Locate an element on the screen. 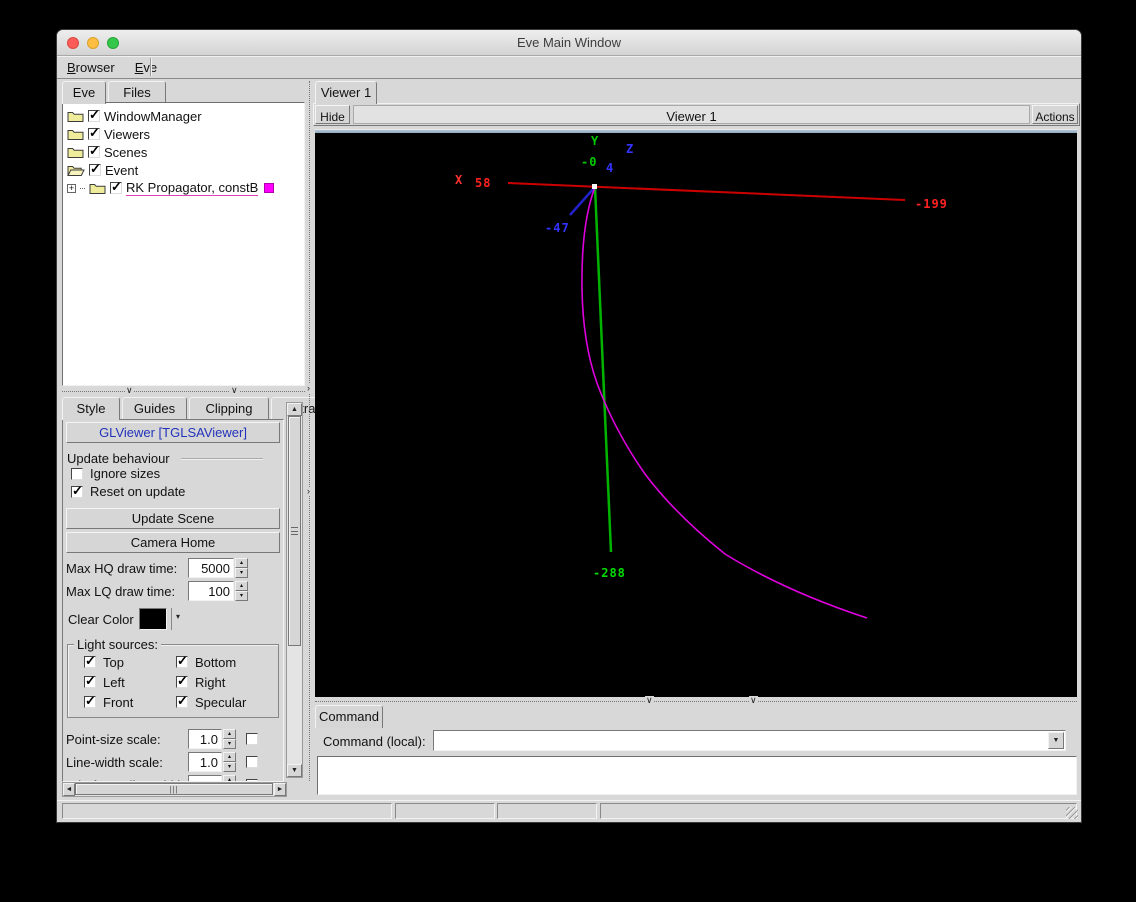  clear-color-swatch is located at coordinates (153, 619).